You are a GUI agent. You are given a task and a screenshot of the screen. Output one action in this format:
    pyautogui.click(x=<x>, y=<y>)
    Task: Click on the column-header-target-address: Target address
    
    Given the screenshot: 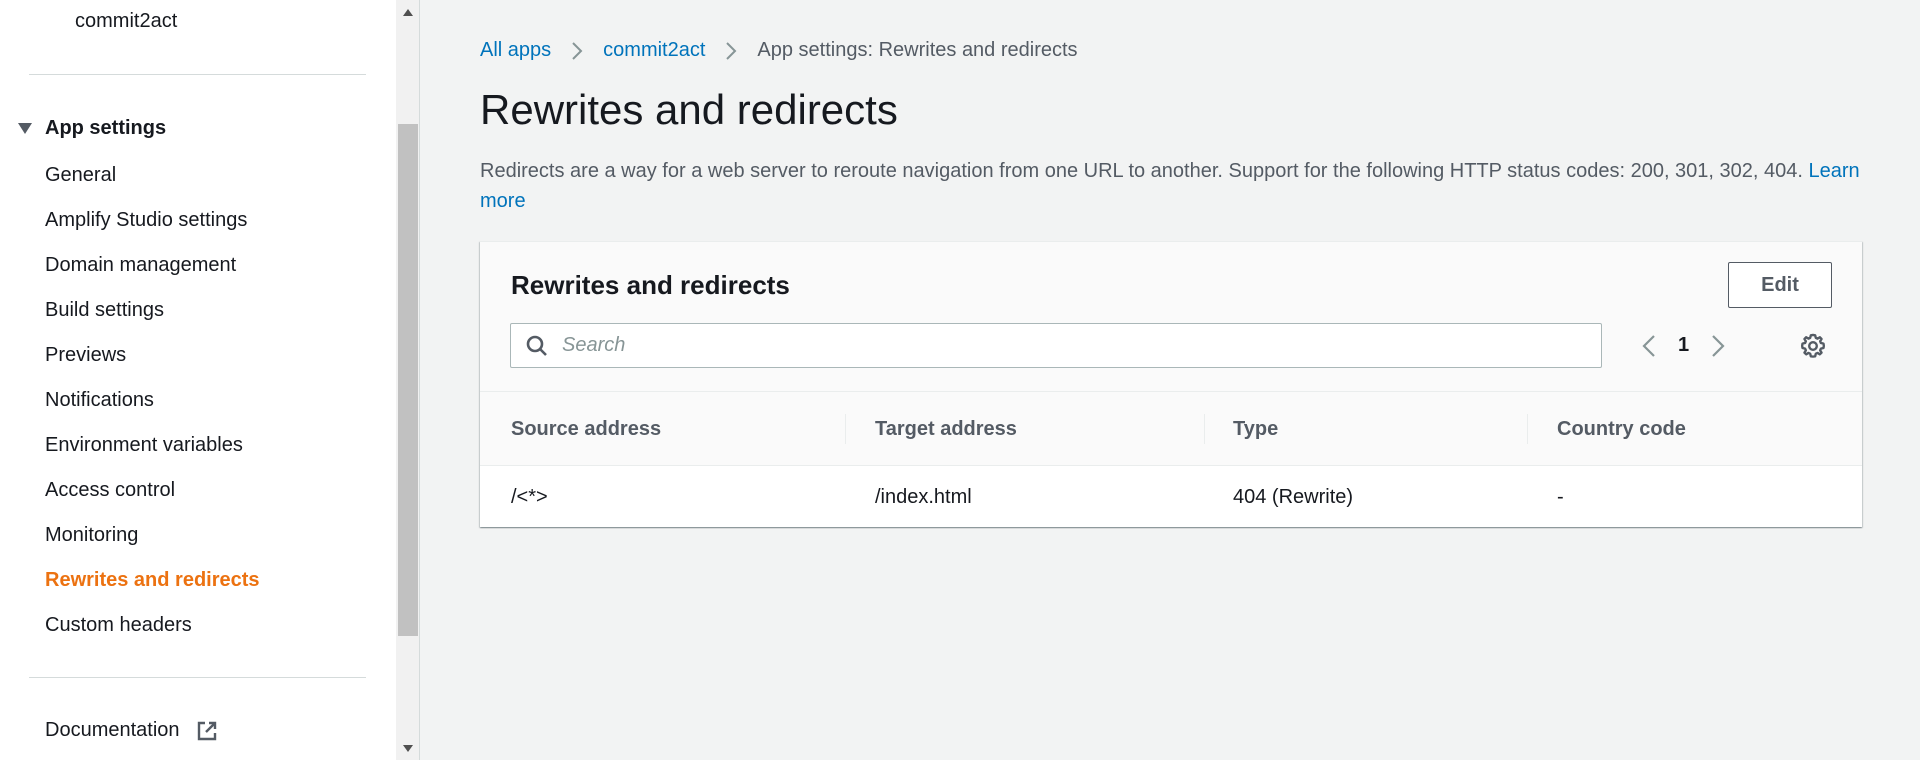 What is the action you would take?
    pyautogui.click(x=946, y=429)
    